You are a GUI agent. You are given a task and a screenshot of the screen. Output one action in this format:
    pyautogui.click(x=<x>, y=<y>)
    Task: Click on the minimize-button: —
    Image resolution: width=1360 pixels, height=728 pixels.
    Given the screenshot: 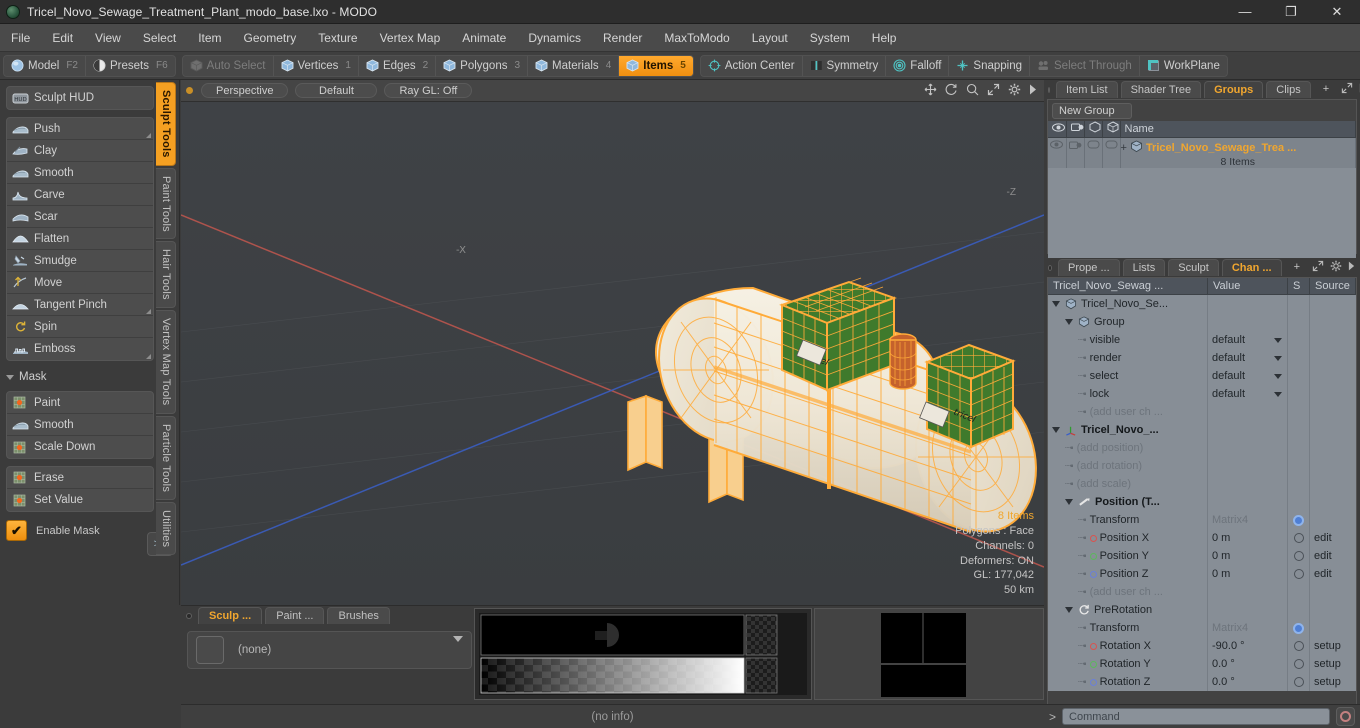 What is the action you would take?
    pyautogui.click(x=1245, y=12)
    